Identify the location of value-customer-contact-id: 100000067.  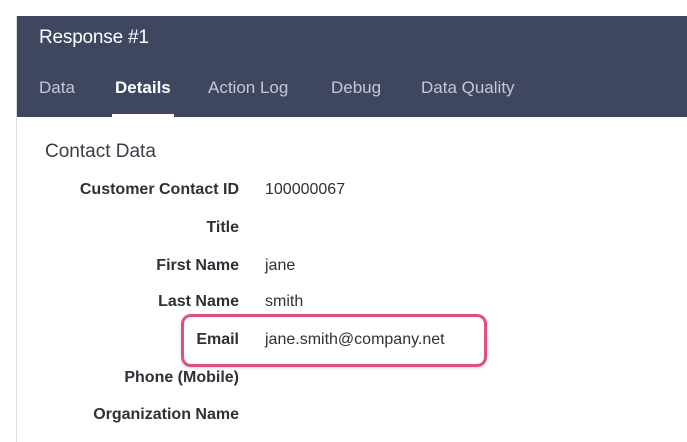
(305, 189).